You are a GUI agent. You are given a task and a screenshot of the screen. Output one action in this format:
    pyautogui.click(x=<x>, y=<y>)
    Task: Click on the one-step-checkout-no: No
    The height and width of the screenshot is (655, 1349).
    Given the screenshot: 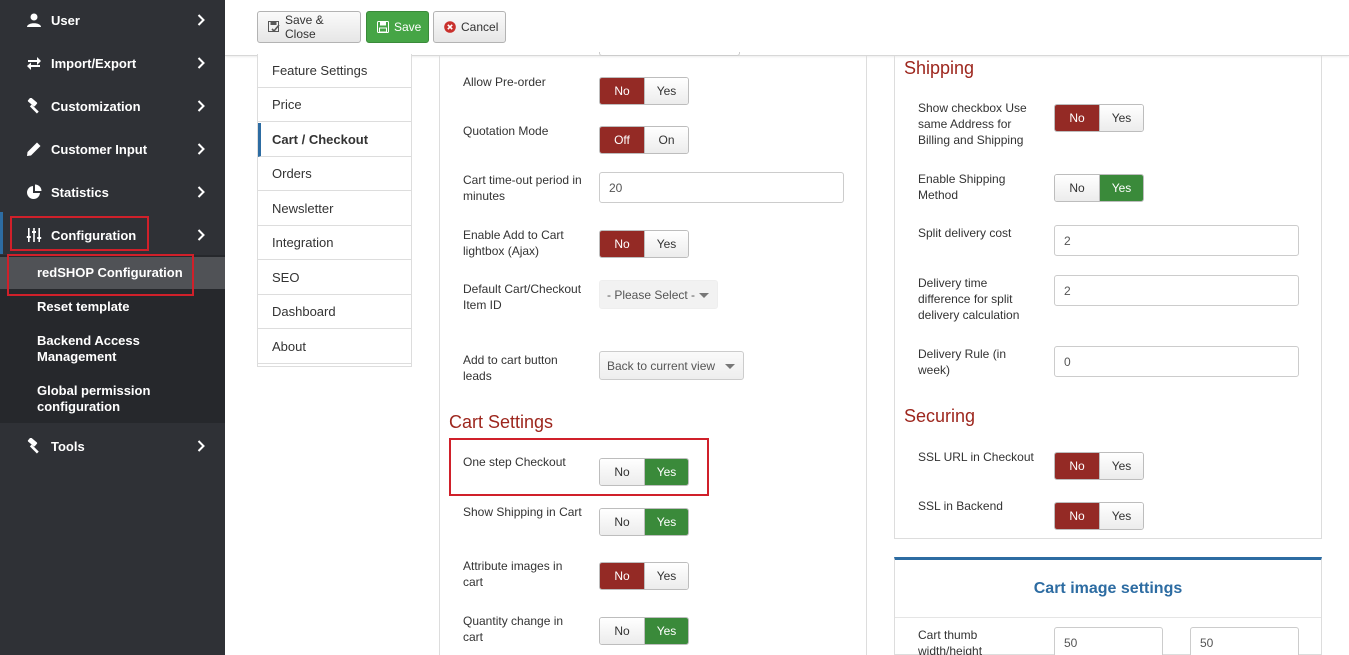 What is the action you would take?
    pyautogui.click(x=622, y=472)
    